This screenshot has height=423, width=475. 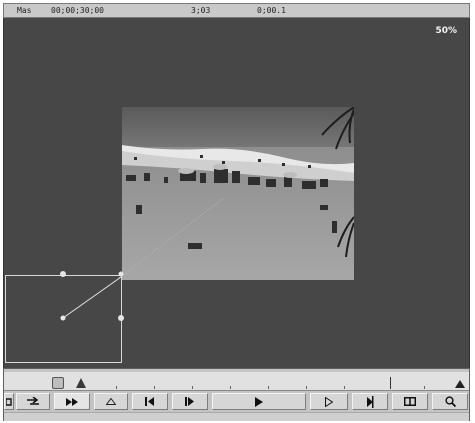 I want to click on triangle-outline-icon, so click(x=111, y=401).